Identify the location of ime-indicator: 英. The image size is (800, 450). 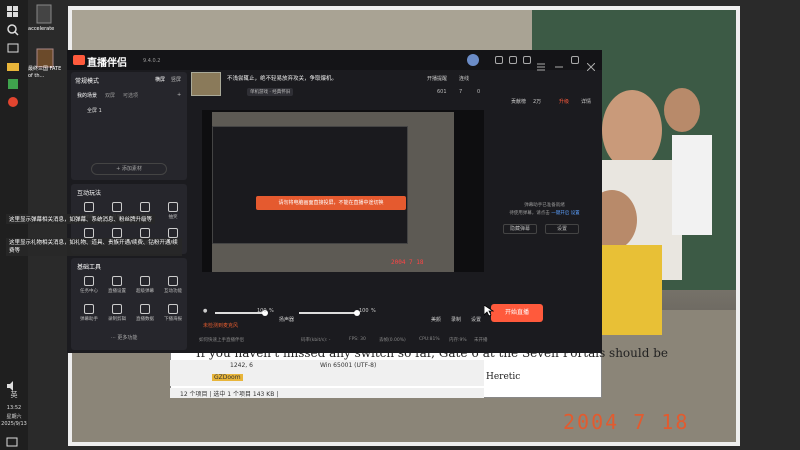
(14, 395).